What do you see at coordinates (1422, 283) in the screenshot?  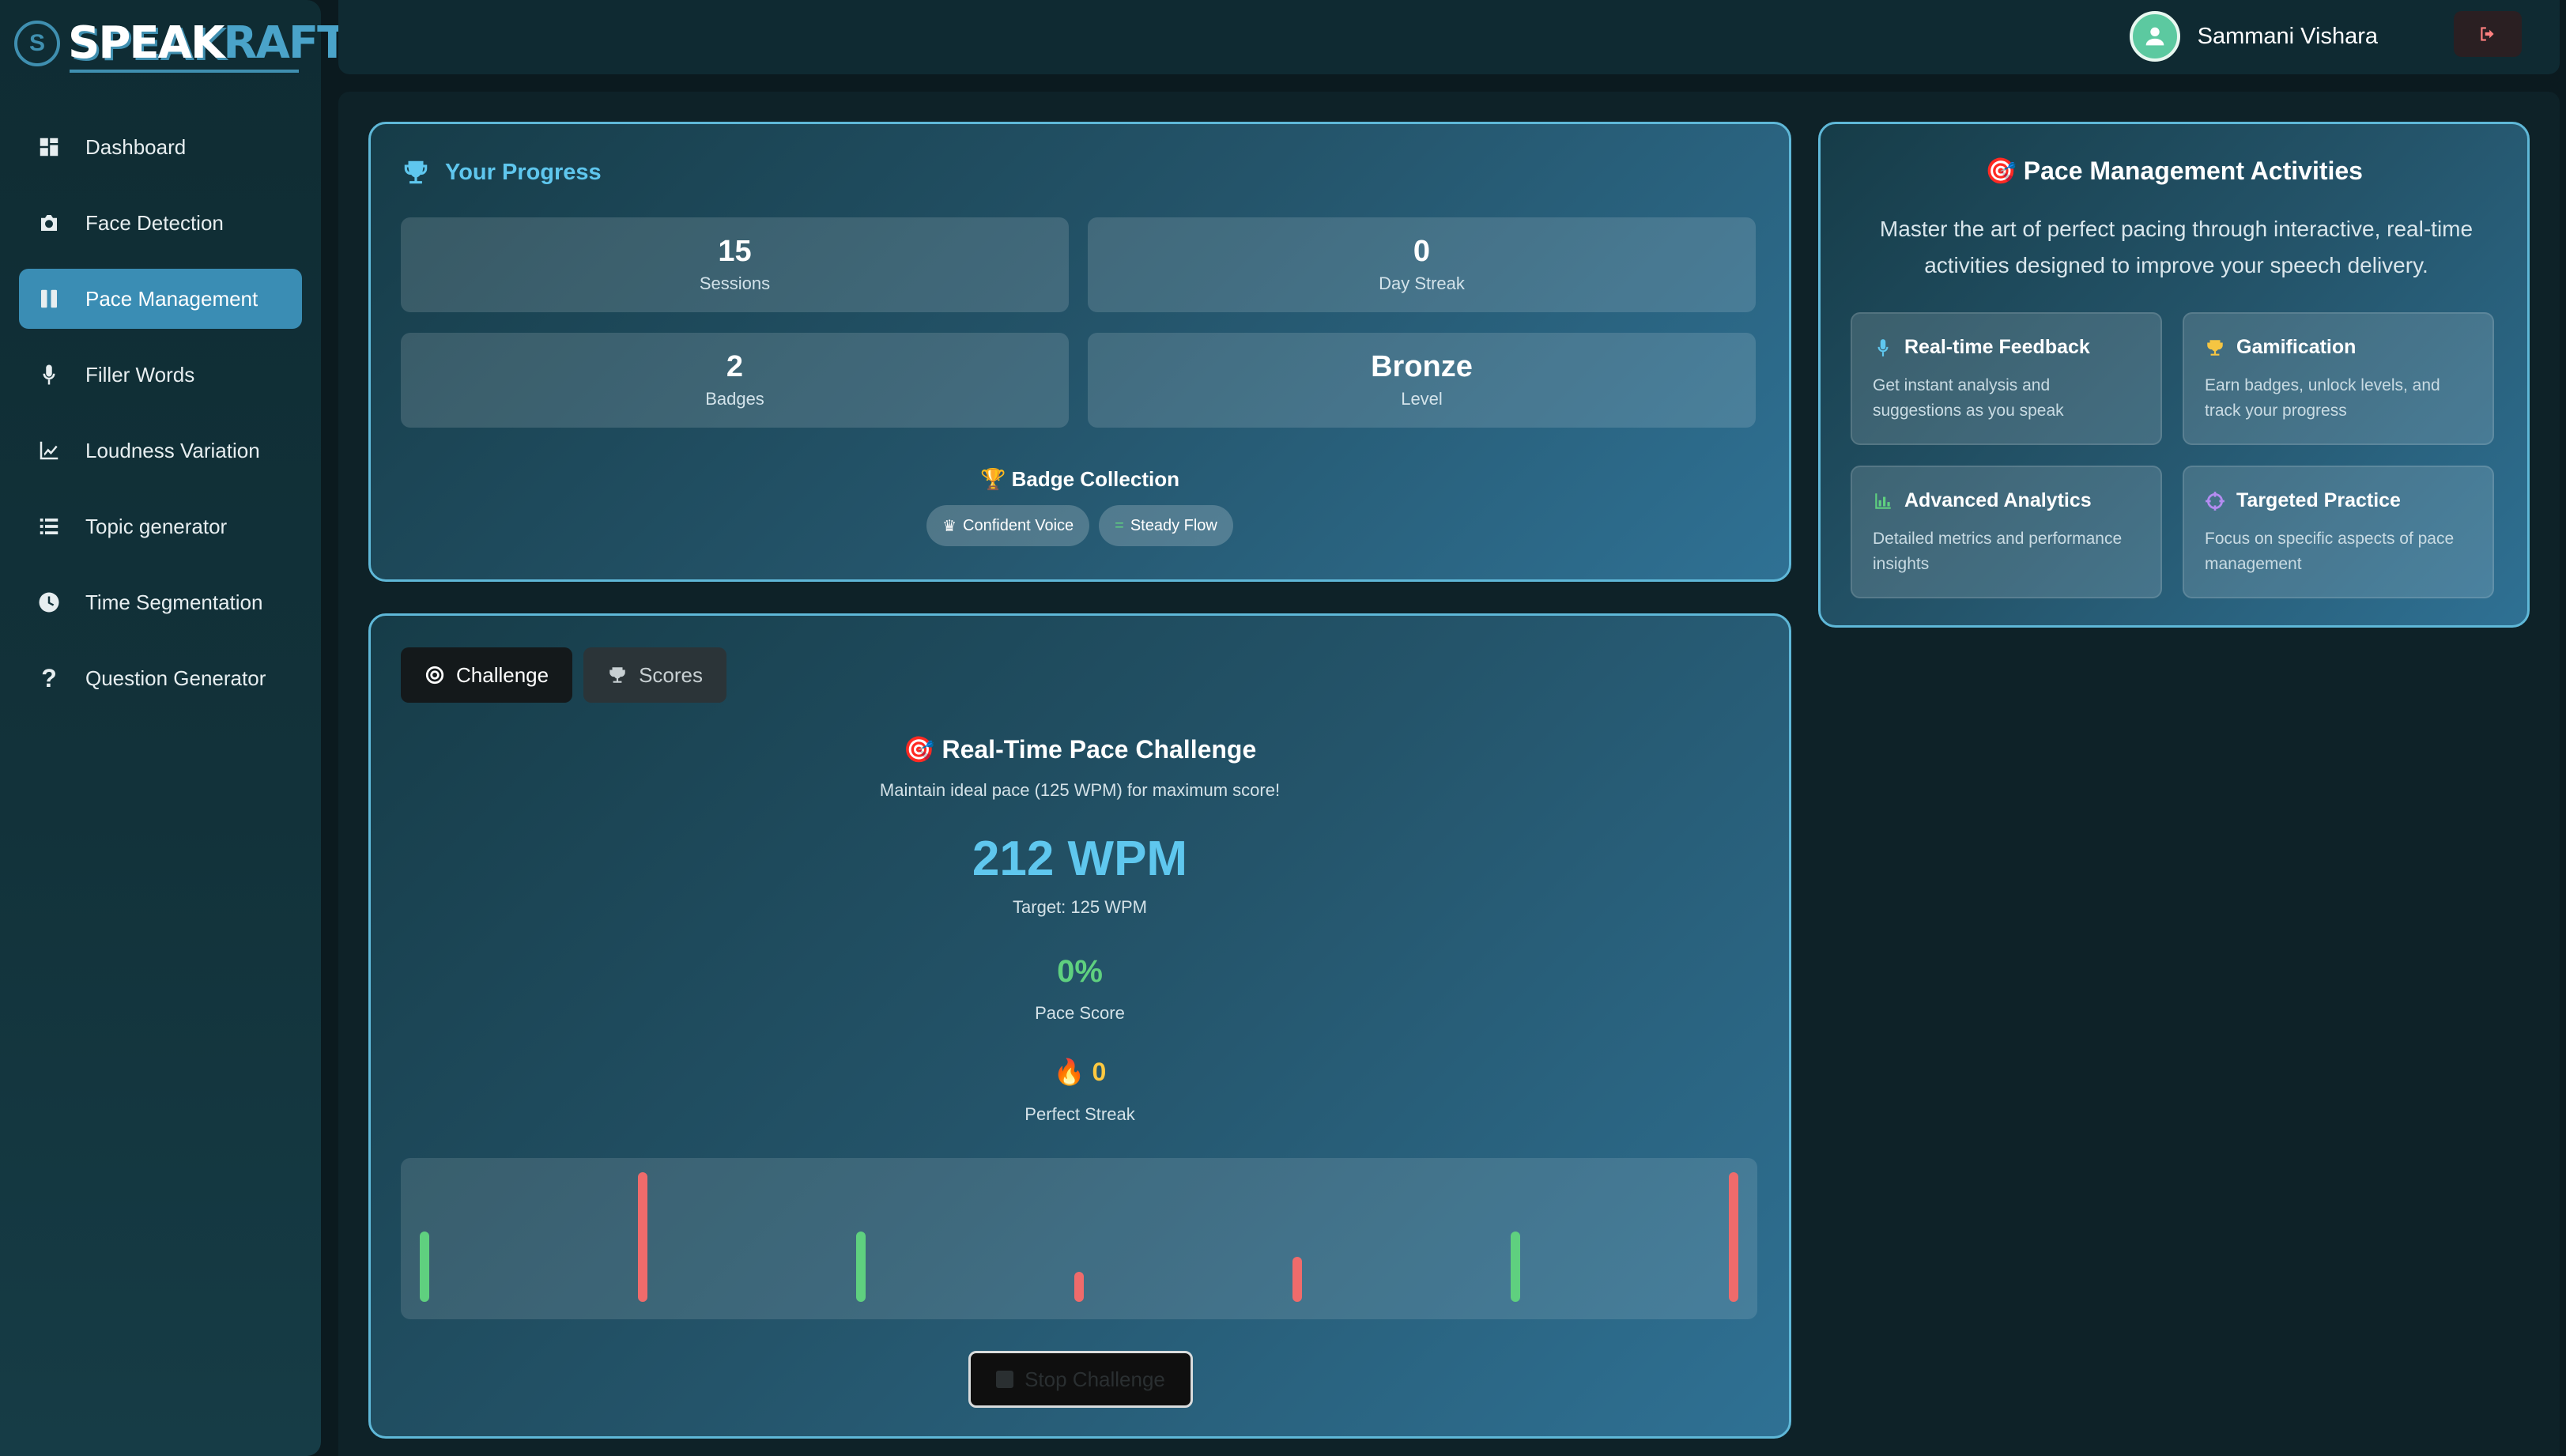 I see `stat-label: Day Streak` at bounding box center [1422, 283].